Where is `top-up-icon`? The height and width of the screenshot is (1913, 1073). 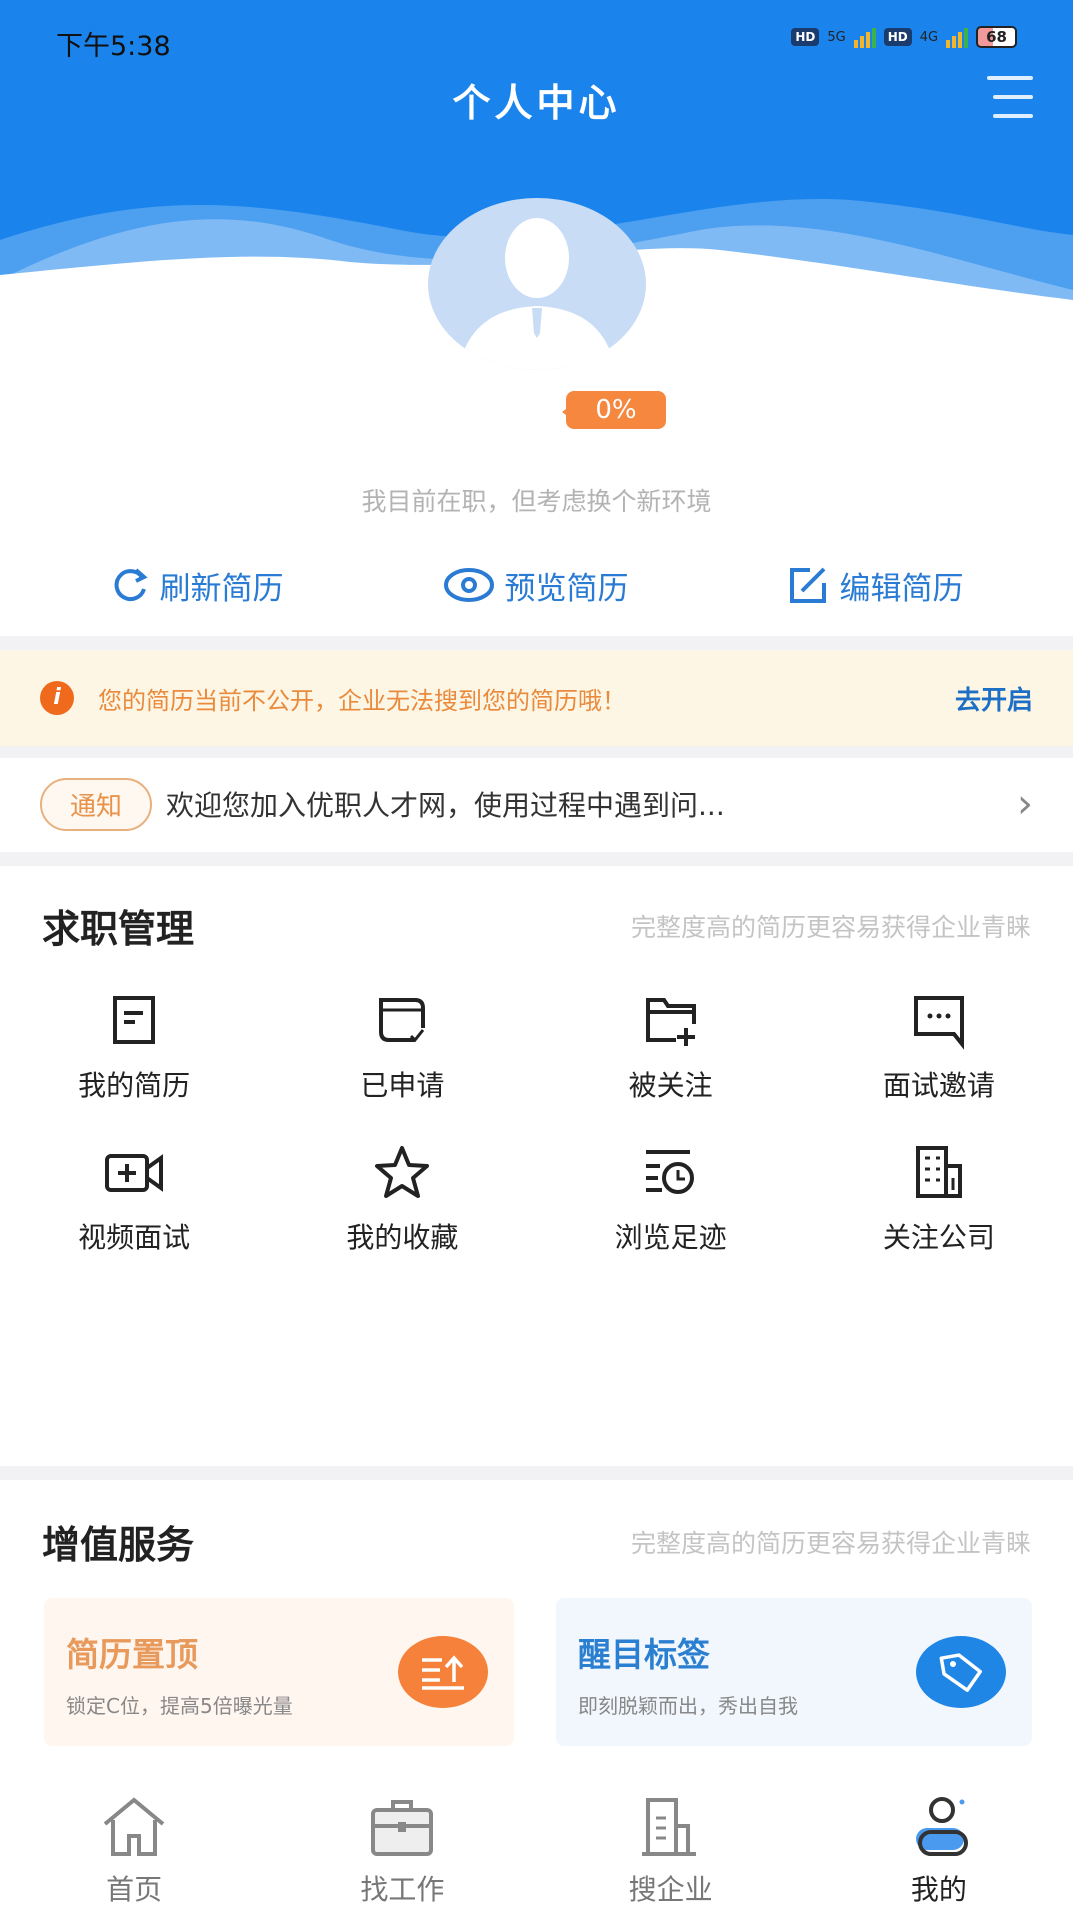
top-up-icon is located at coordinates (443, 1672).